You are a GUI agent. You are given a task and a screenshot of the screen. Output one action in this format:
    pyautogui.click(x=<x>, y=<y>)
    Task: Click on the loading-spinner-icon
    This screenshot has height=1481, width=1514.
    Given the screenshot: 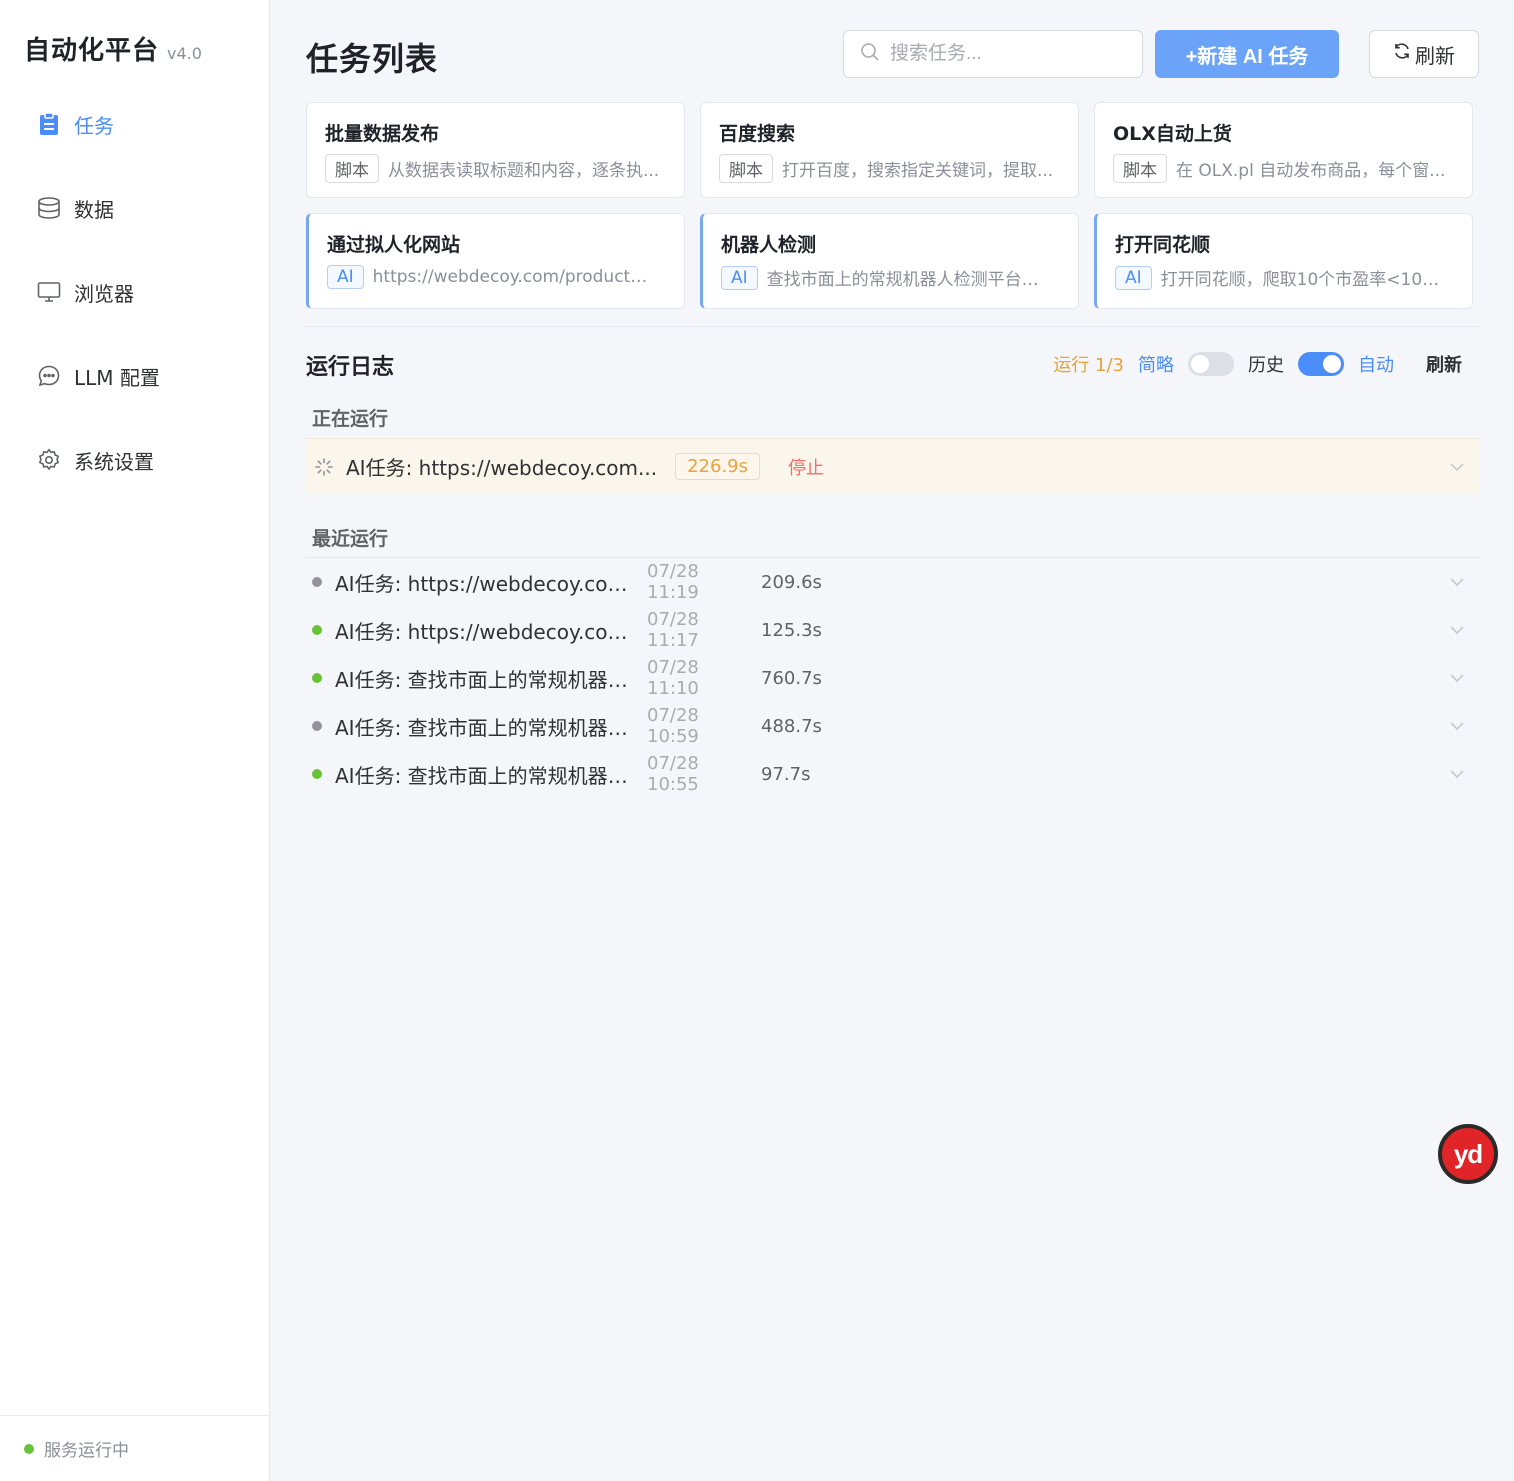 What is the action you would take?
    pyautogui.click(x=324, y=467)
    